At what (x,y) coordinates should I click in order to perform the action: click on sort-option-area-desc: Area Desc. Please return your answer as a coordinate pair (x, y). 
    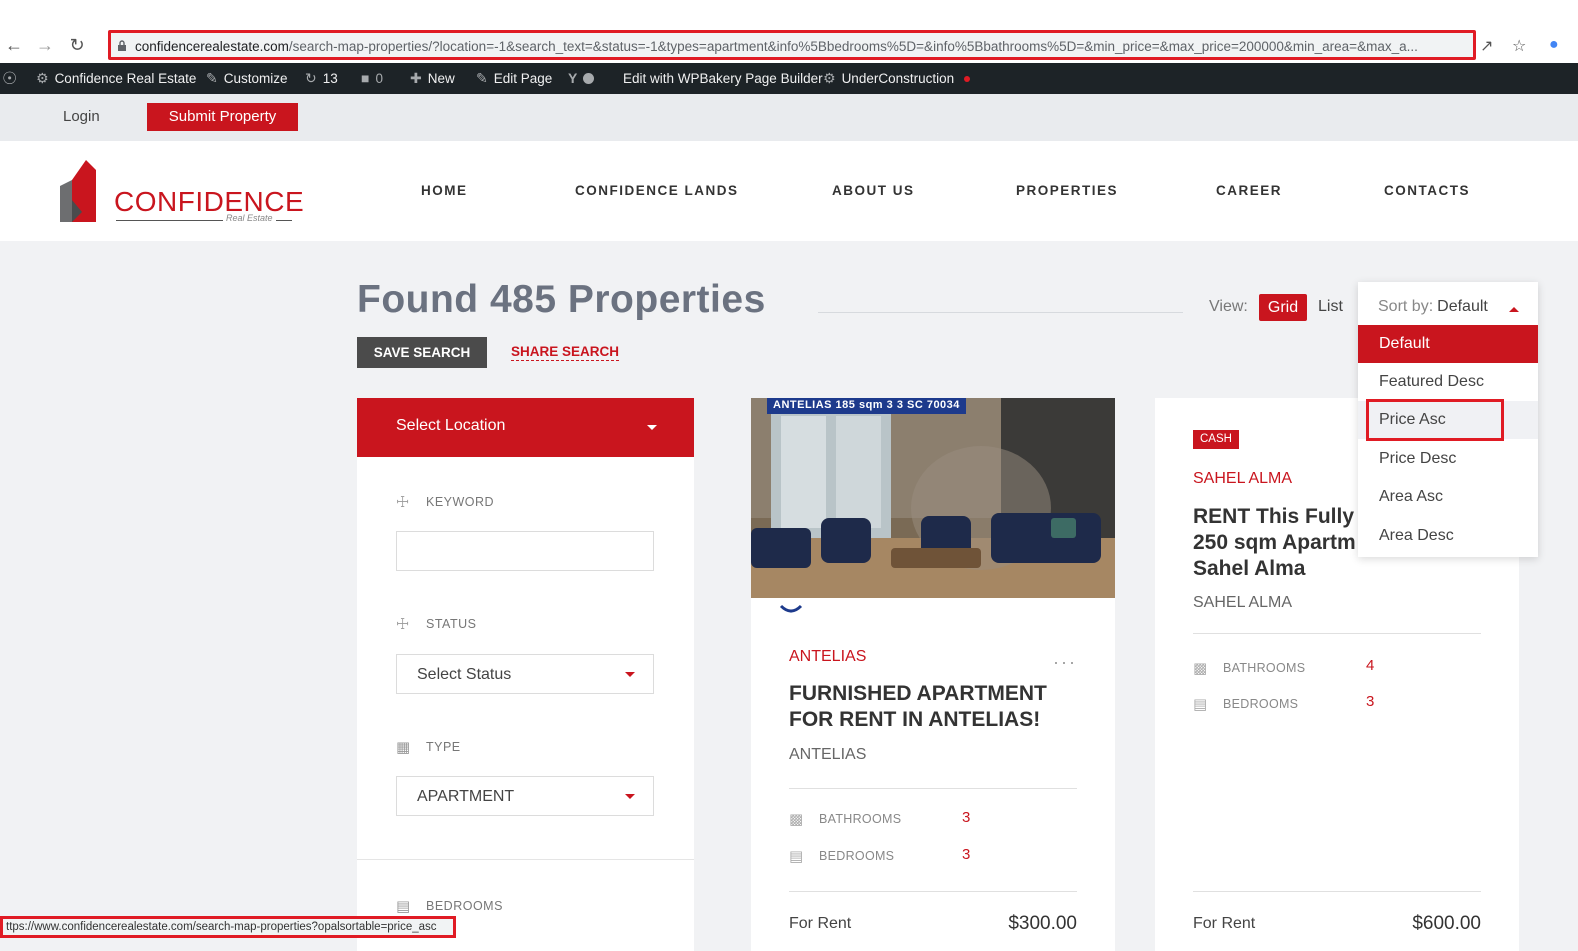
    Looking at the image, I should click on (1448, 536).